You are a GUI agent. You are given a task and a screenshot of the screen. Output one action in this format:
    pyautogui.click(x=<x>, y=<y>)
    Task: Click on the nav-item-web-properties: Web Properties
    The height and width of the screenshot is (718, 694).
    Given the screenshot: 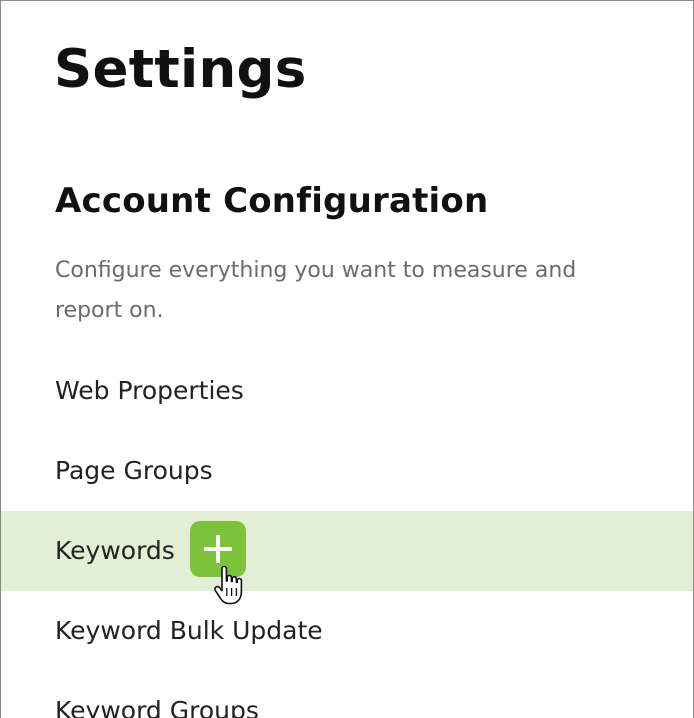 What is the action you would take?
    pyautogui.click(x=347, y=391)
    